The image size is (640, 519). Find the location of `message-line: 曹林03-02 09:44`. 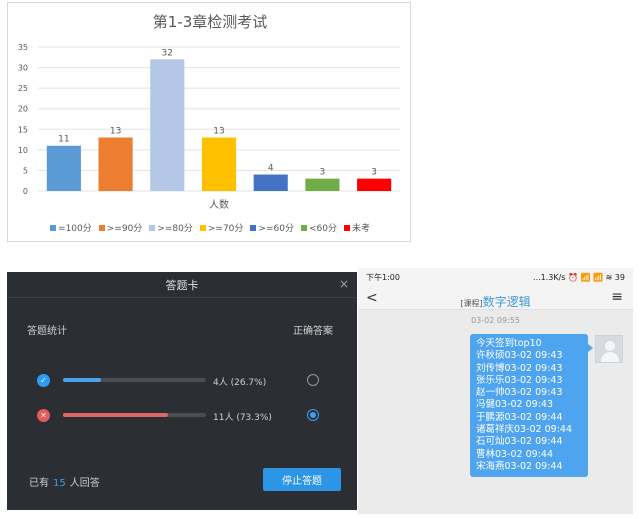

message-line: 曹林03-02 09:44 is located at coordinates (515, 454).